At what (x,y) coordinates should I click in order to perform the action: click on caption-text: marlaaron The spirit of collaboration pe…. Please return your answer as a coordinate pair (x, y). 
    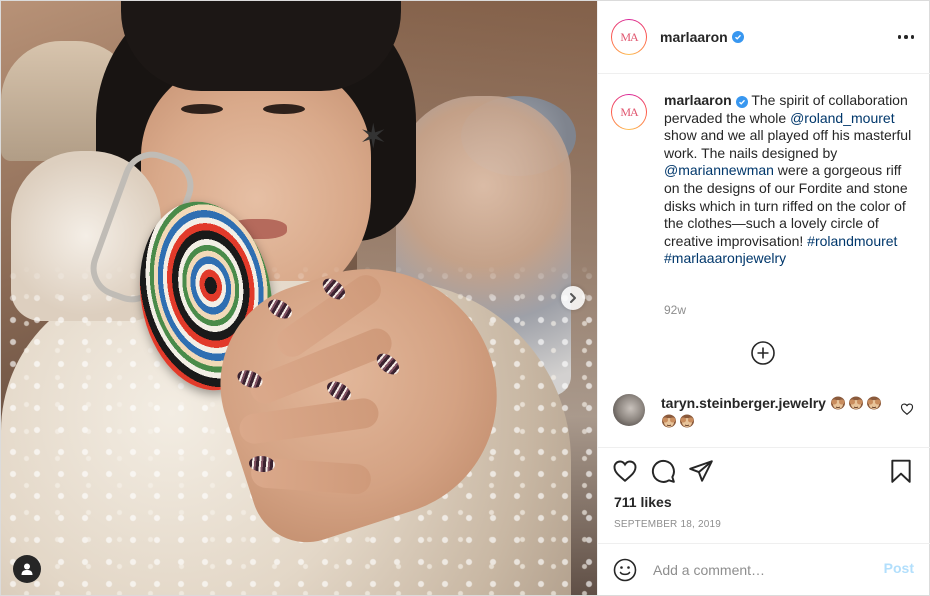
    Looking at the image, I should click on (790, 180).